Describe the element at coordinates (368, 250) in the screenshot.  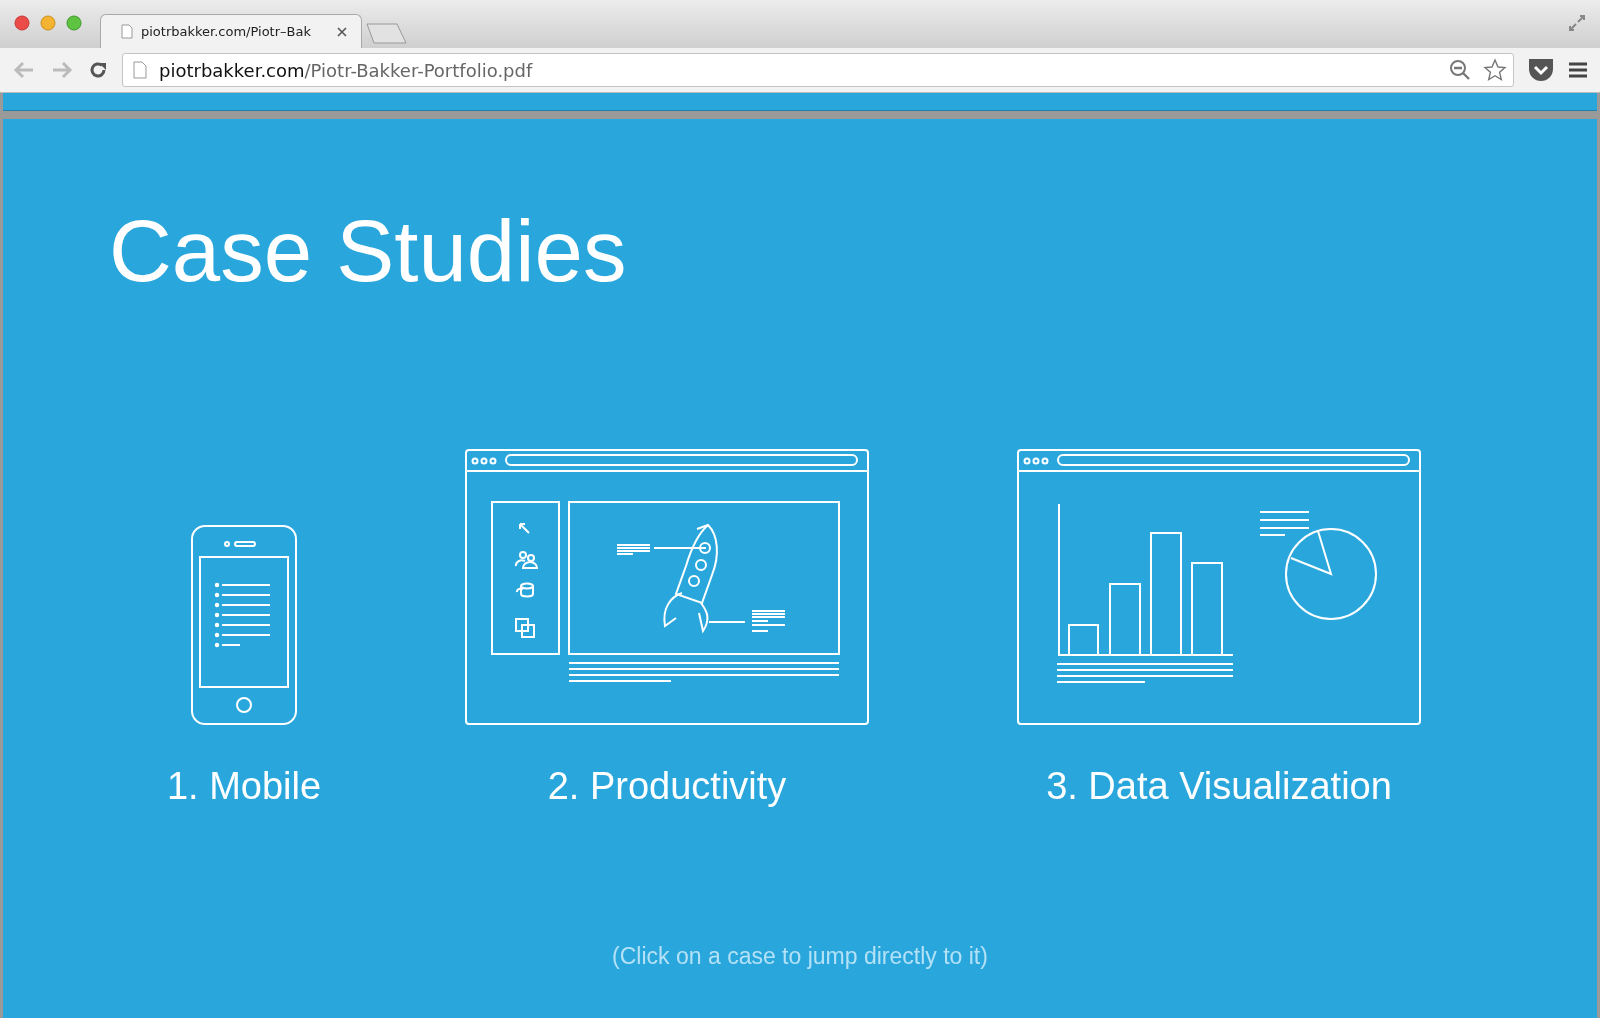
I see `page-heading: Case Studies` at that location.